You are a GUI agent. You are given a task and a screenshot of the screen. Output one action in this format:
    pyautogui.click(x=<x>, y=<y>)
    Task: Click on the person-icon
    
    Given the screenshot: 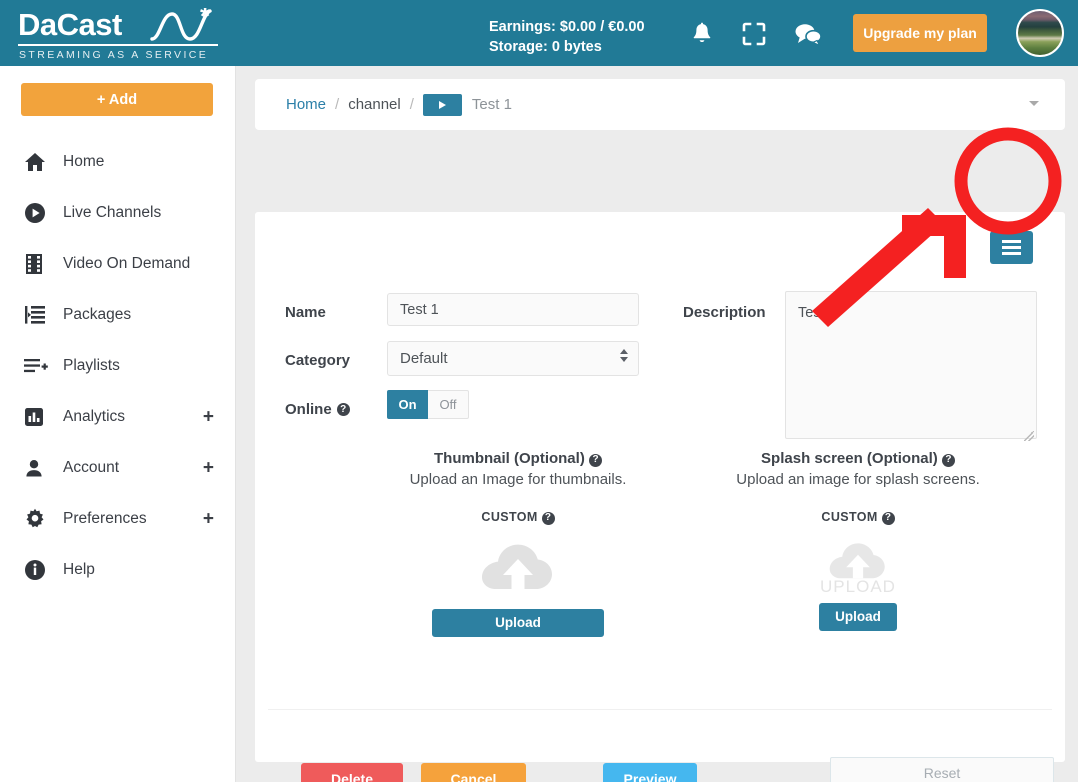 What is the action you would take?
    pyautogui.click(x=39, y=468)
    